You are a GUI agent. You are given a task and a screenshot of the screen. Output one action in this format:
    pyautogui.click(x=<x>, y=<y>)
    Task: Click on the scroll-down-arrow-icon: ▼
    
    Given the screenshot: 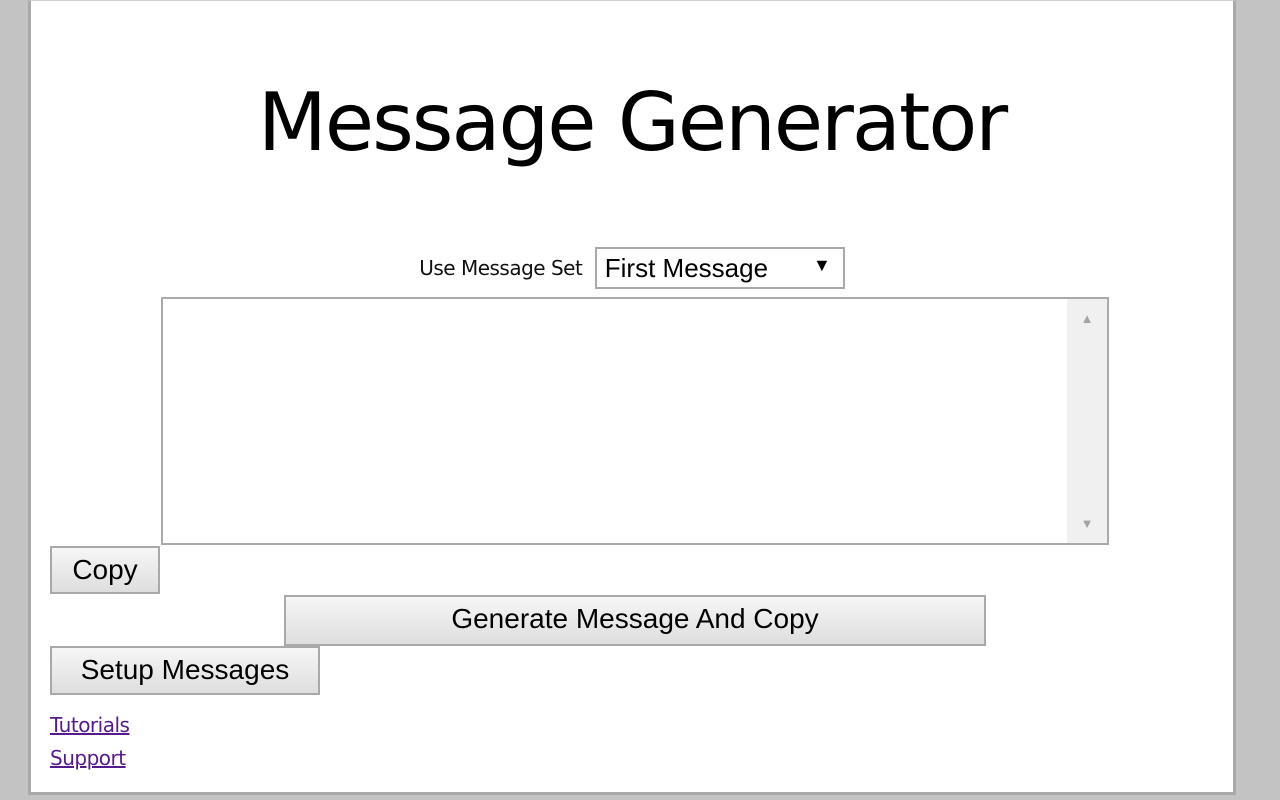 What is the action you would take?
    pyautogui.click(x=1087, y=523)
    